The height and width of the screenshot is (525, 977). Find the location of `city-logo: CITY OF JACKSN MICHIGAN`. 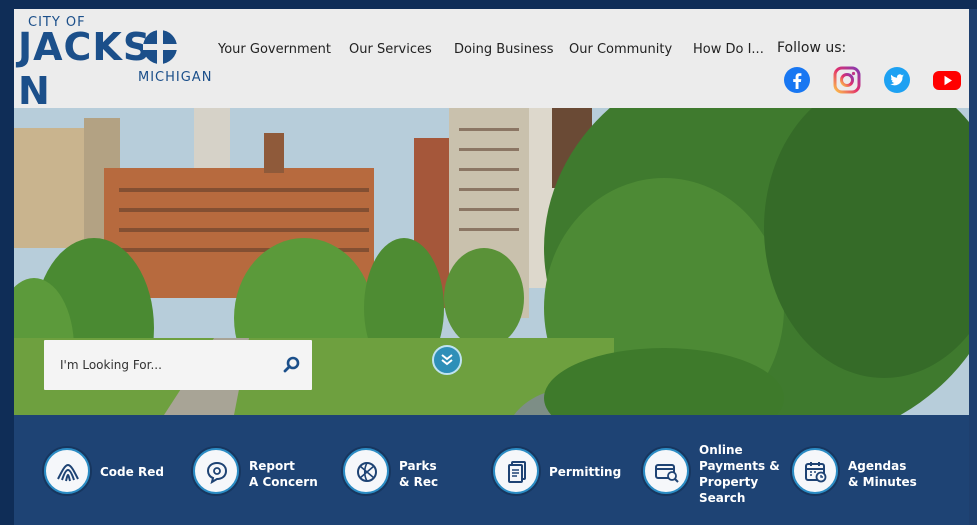

city-logo: CITY OF JACKSN MICHIGAN is located at coordinates (114, 62).